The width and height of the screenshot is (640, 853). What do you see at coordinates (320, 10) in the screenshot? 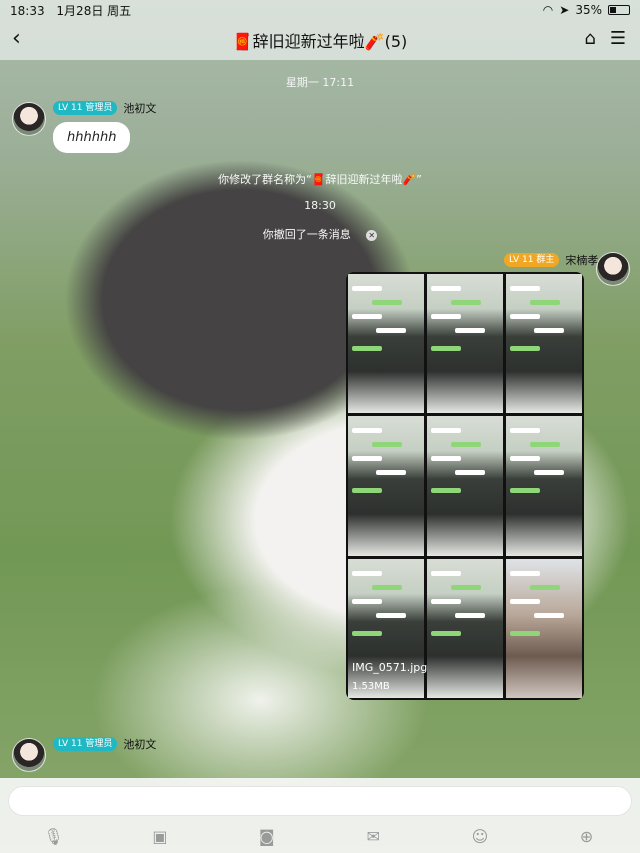
I see `status-bar: 18:33 1月28日 周五 ◠ ➤ 35%` at bounding box center [320, 10].